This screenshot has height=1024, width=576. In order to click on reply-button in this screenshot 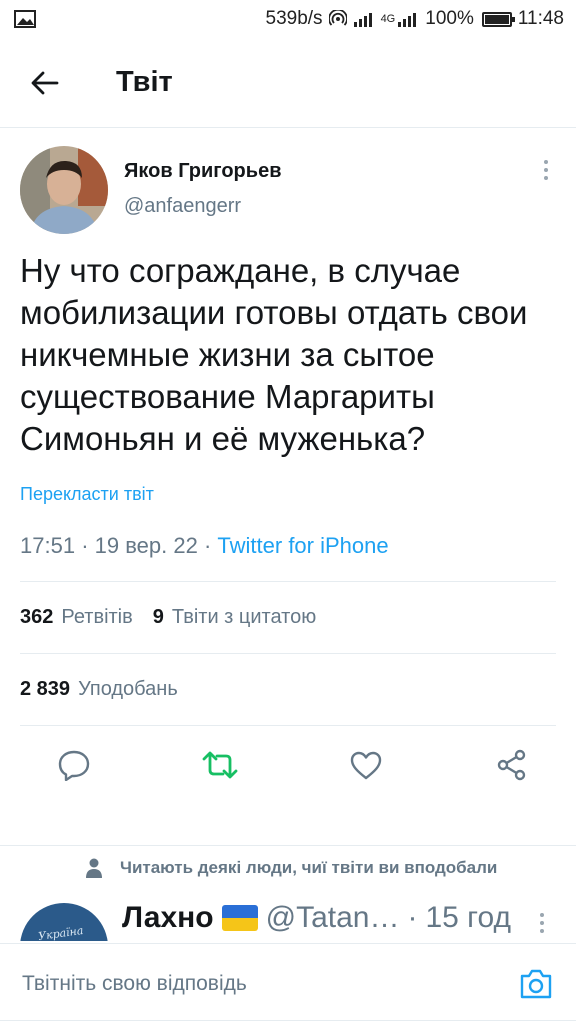, I will do `click(74, 765)`.